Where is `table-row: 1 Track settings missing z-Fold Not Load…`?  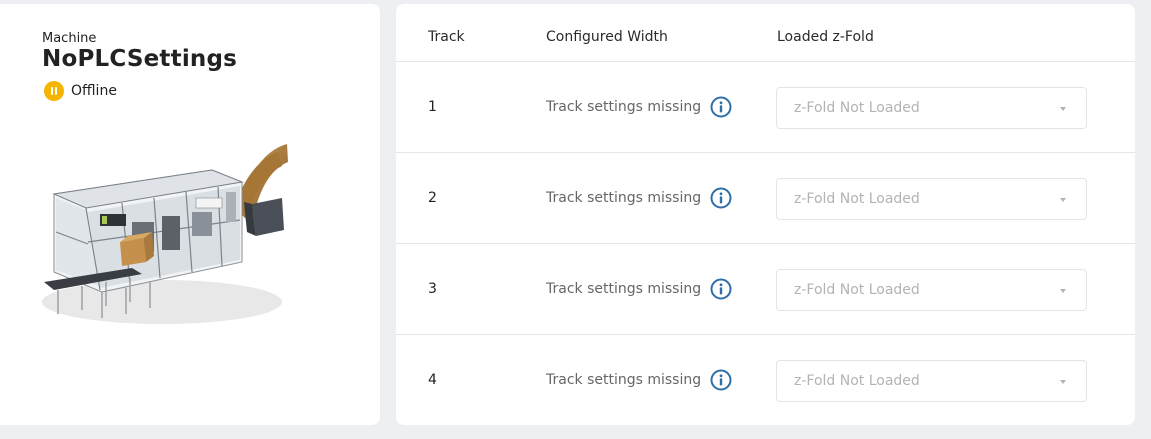 table-row: 1 Track settings missing z-Fold Not Load… is located at coordinates (765, 107).